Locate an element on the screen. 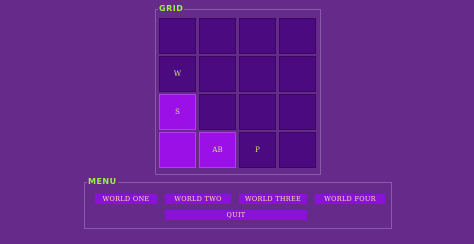 Image resolution: width=474 pixels, height=244 pixels. grid-cell: P is located at coordinates (257, 150).